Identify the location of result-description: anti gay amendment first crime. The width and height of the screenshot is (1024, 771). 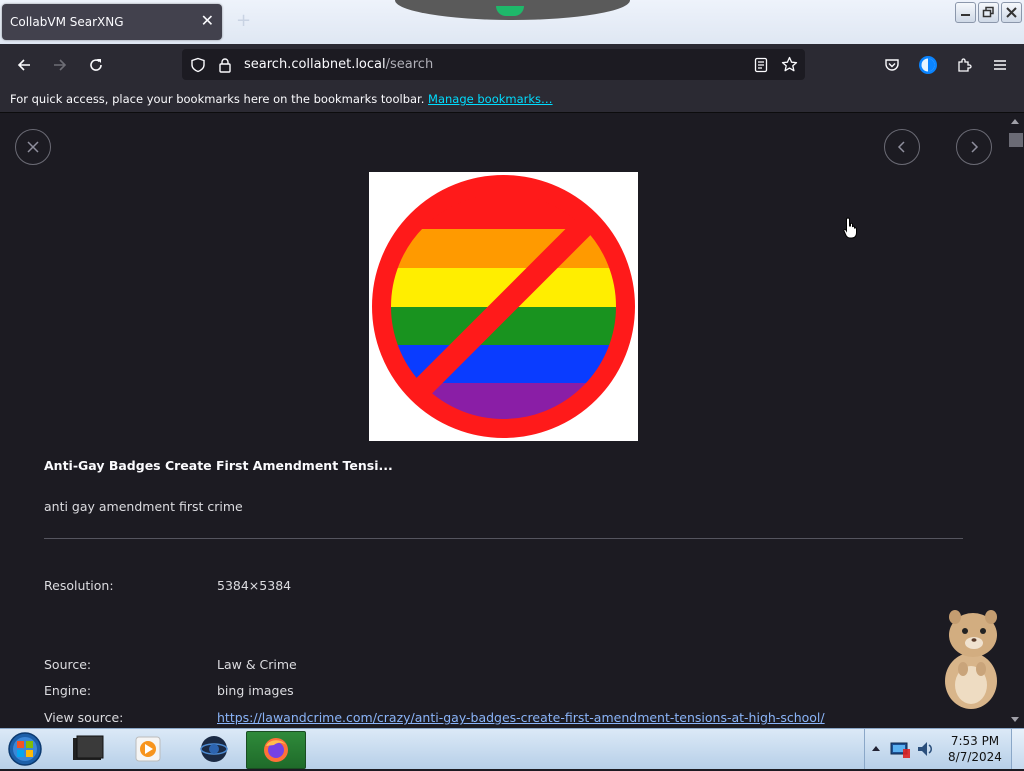
(143, 506).